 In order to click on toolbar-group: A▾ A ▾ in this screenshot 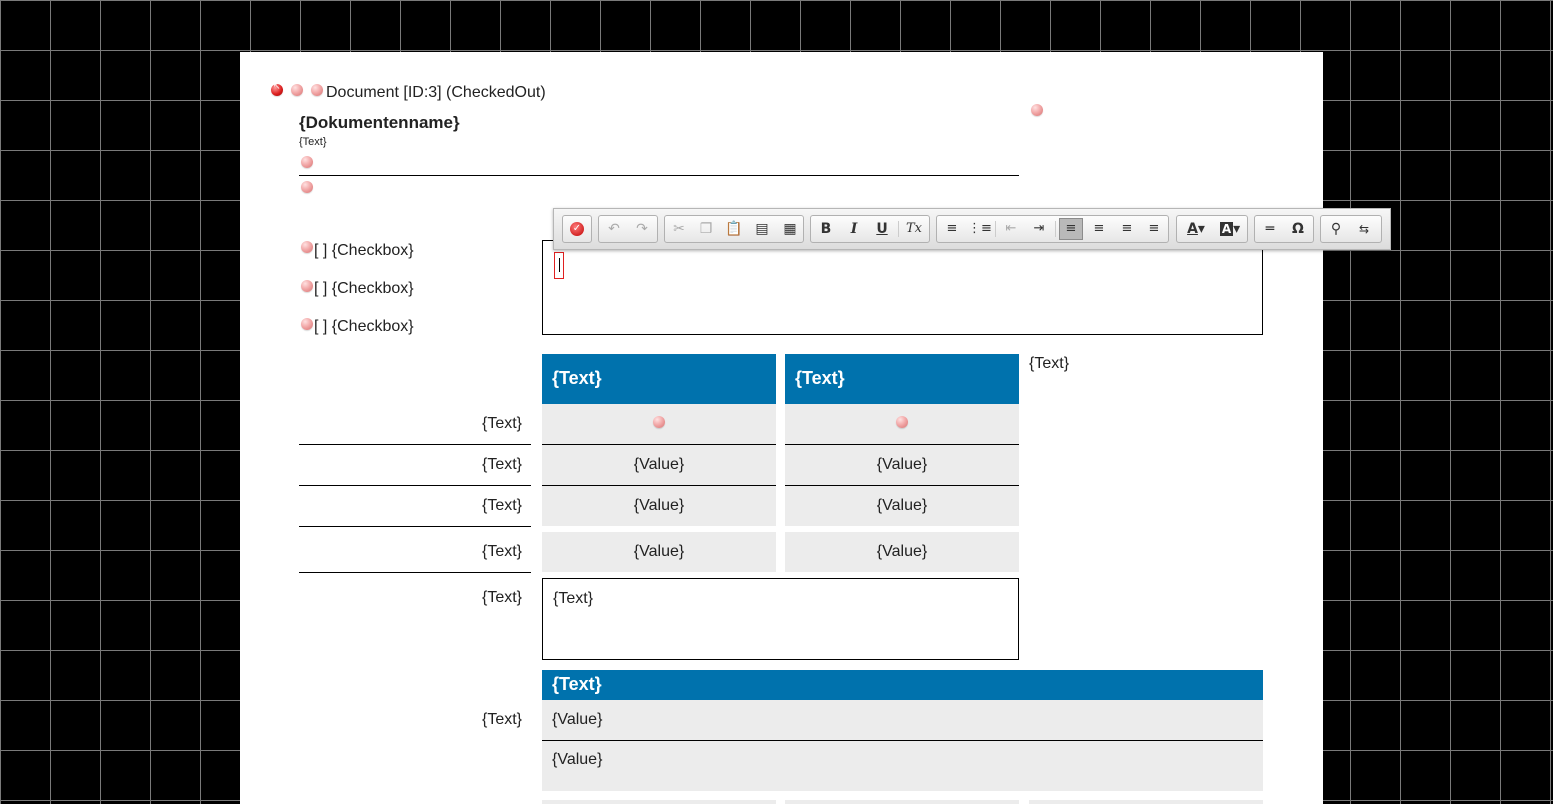, I will do `click(1212, 229)`.